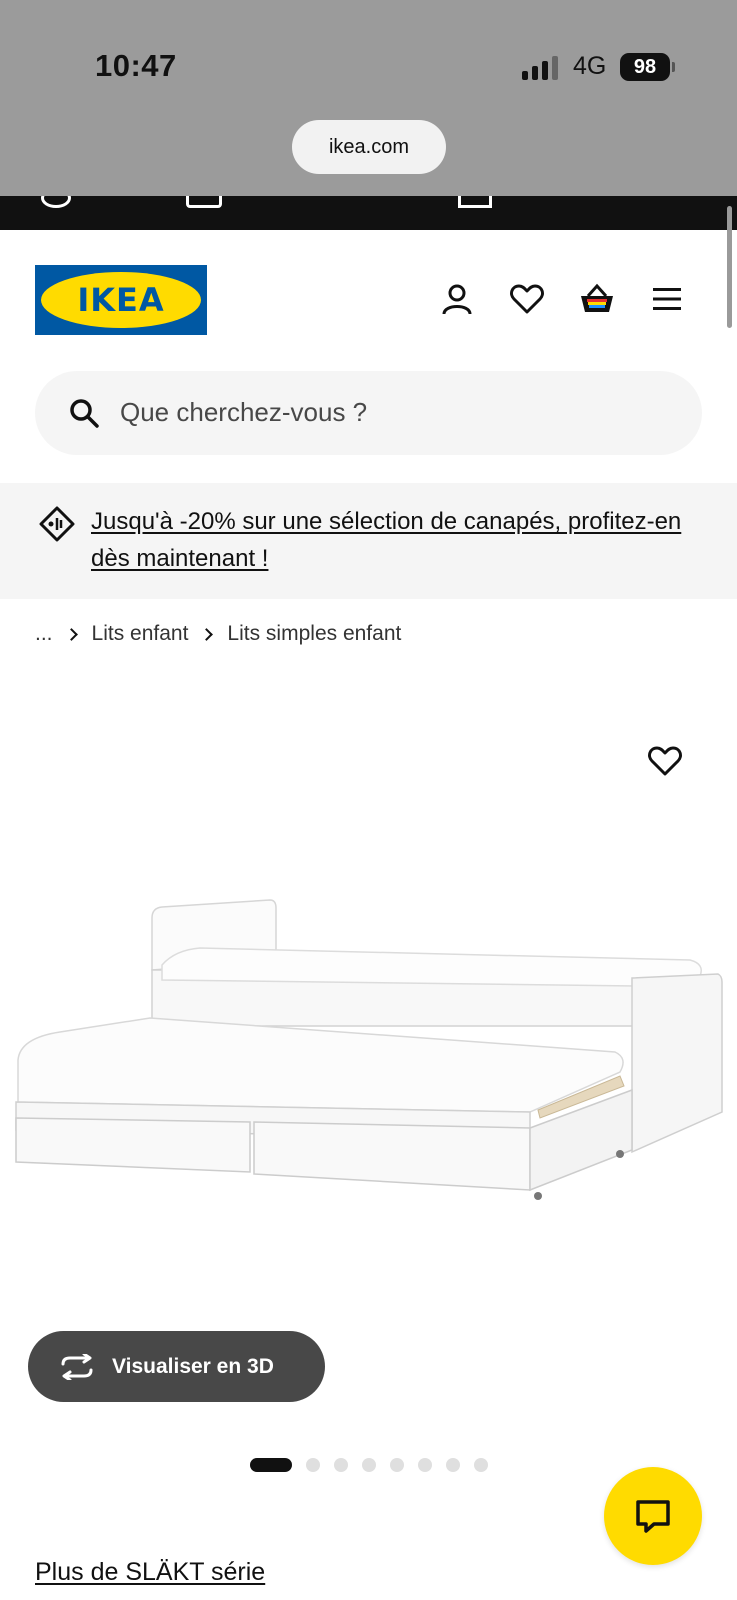 The width and height of the screenshot is (737, 1600). Describe the element at coordinates (475, 202) in the screenshot. I see `store-icon` at that location.